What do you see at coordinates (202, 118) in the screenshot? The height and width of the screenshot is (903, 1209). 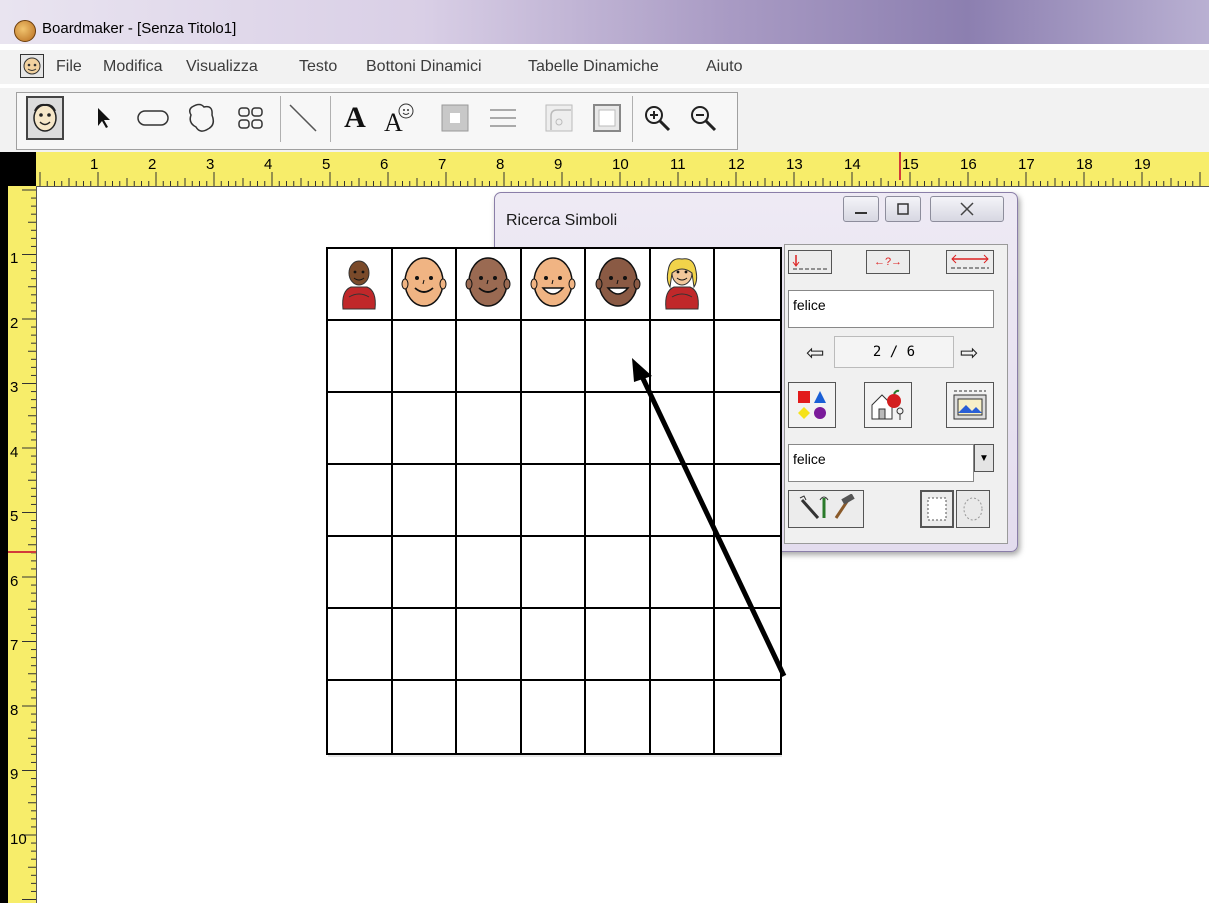 I see `freeform-icon` at bounding box center [202, 118].